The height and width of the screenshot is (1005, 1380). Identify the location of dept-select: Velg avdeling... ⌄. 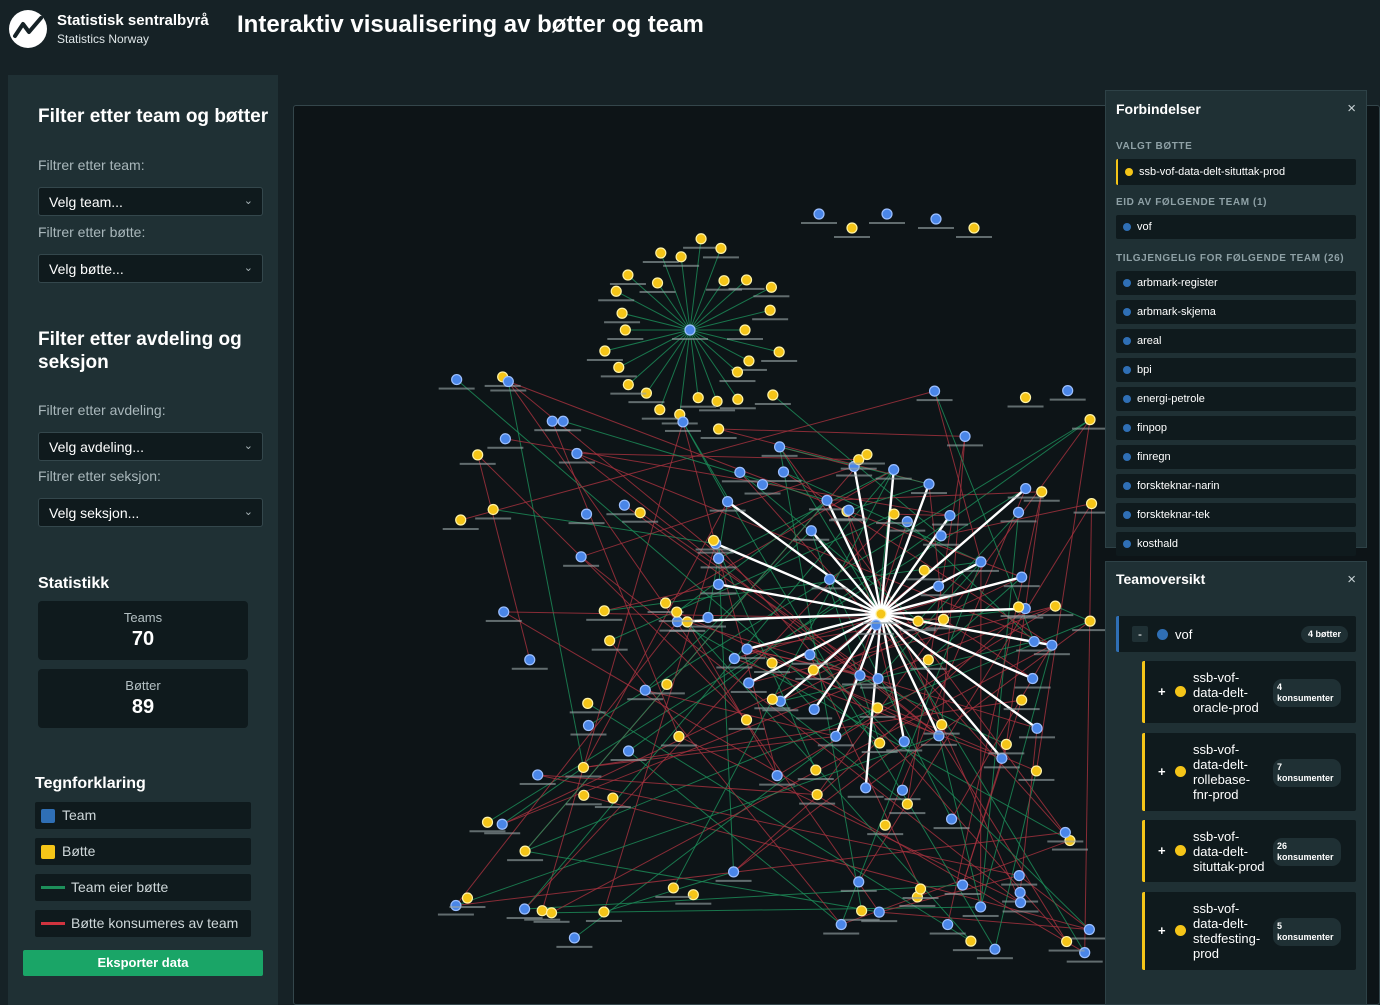
(150, 446).